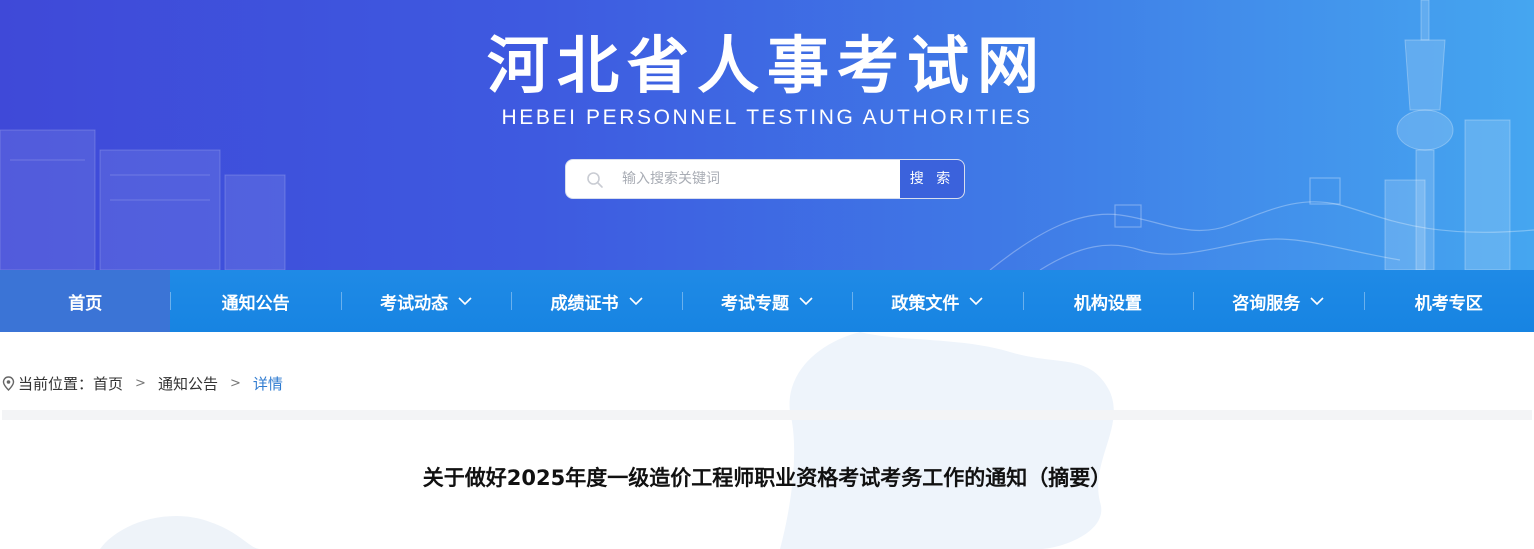  I want to click on breadcrumb-prefix: 当前位置：, so click(56, 383).